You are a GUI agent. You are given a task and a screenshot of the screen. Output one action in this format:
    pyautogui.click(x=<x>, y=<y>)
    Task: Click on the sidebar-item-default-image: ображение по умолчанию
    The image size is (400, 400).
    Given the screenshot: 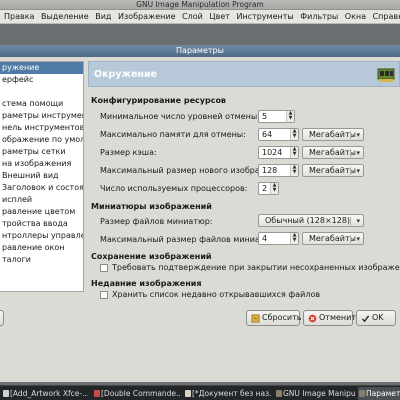 What is the action you would take?
    pyautogui.click(x=41, y=140)
    